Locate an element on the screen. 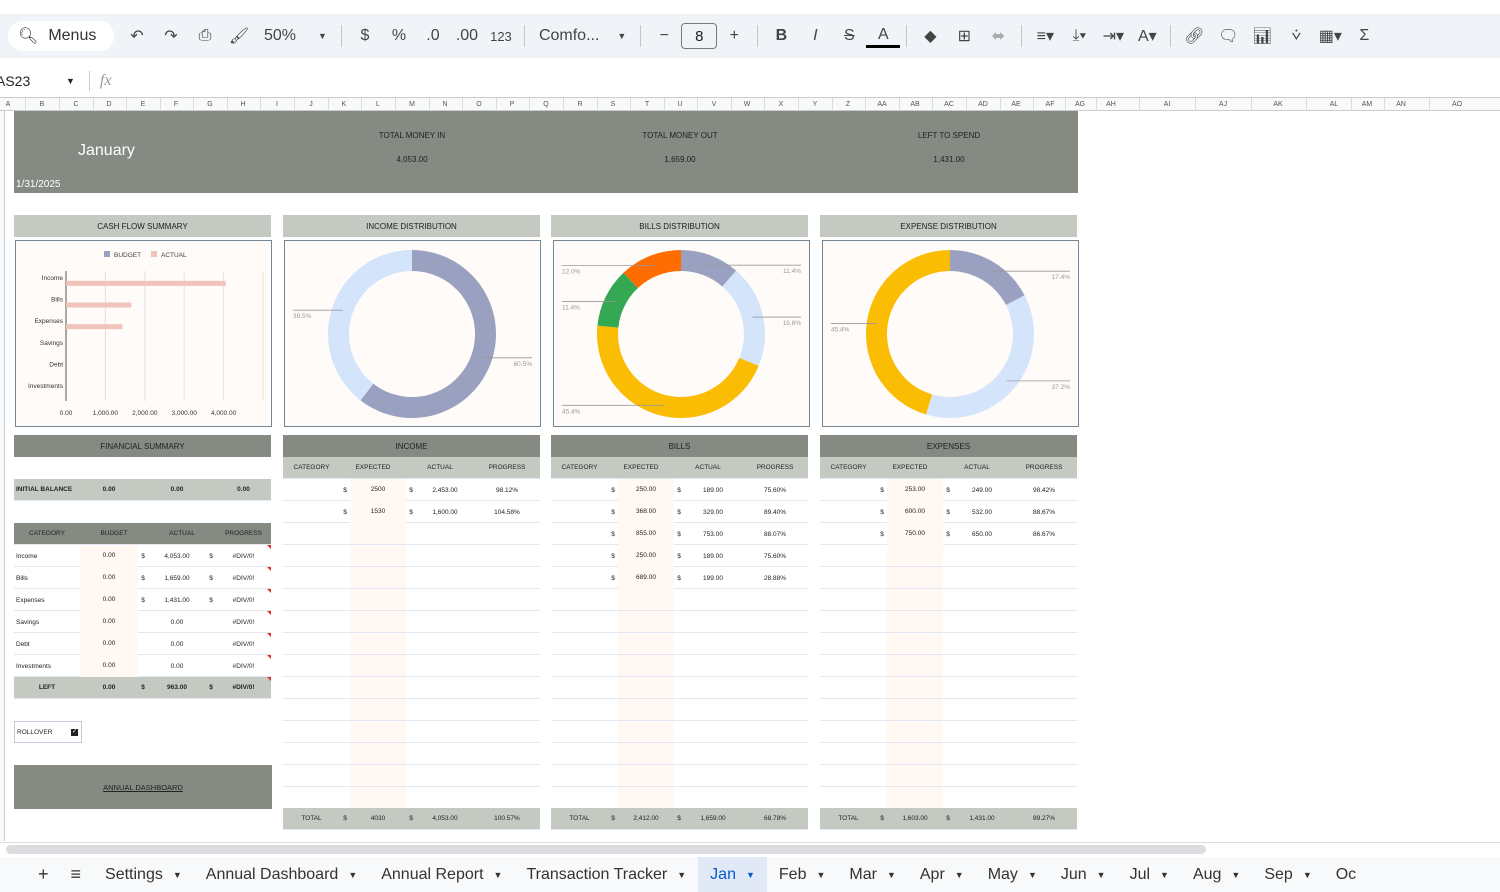  column-header-L: L is located at coordinates (378, 104).